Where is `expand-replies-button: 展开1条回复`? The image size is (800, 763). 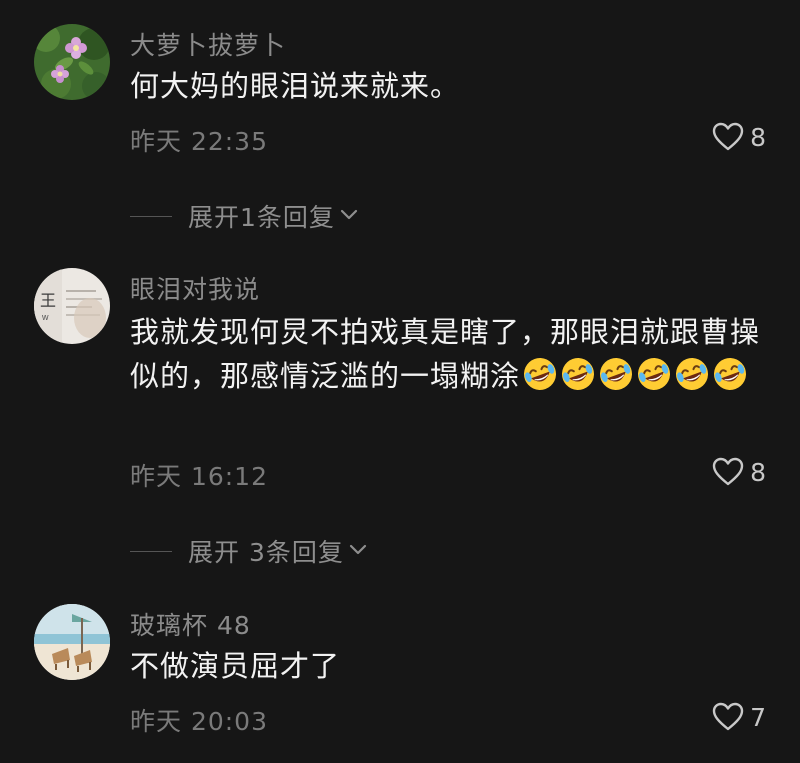 expand-replies-button: 展开1条回复 is located at coordinates (244, 216).